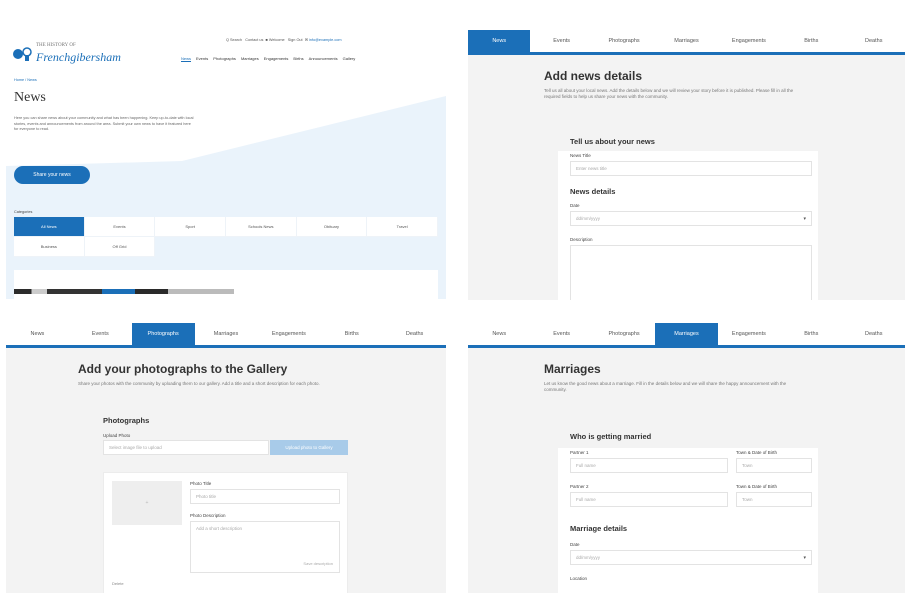 This screenshot has width=905, height=593. Describe the element at coordinates (78, 57) in the screenshot. I see `logo-wordmark: Frenchgibersham` at that location.